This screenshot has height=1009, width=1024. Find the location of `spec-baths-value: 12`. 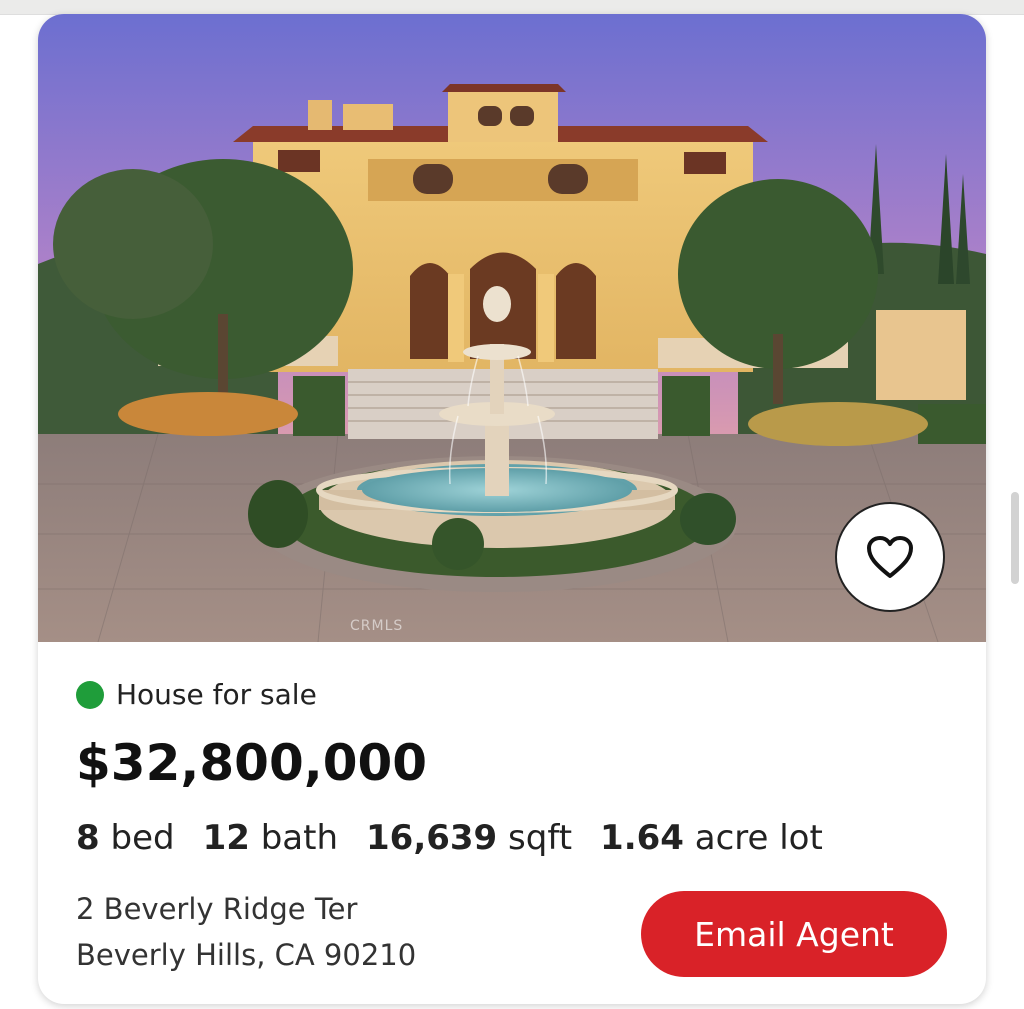

spec-baths-value: 12 is located at coordinates (226, 838).